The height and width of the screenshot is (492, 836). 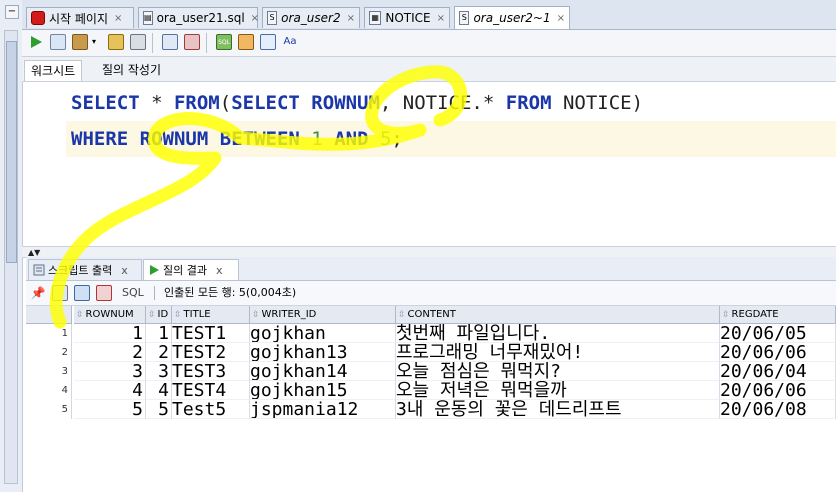 What do you see at coordinates (558, 315) in the screenshot?
I see `column-header: ⇳ CONTENT` at bounding box center [558, 315].